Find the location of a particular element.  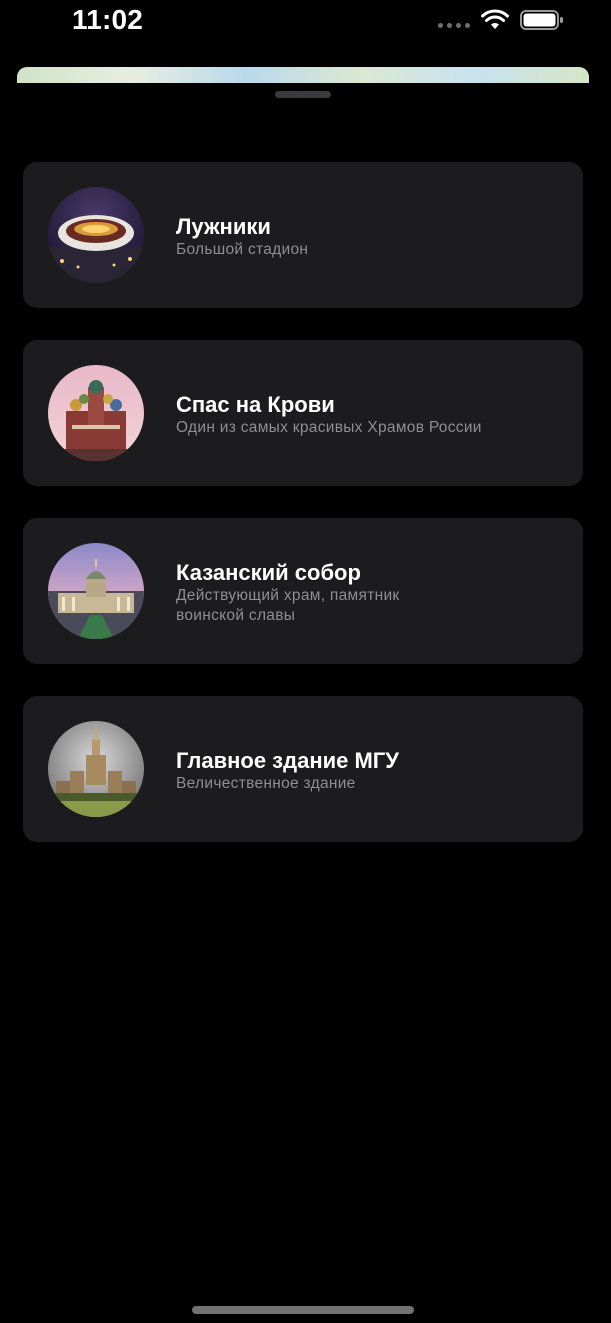

savior-on-blood-church-photo is located at coordinates (96, 413).